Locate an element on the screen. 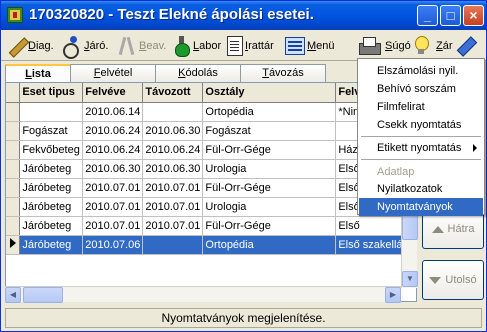  maximize-button: □ is located at coordinates (450, 15).